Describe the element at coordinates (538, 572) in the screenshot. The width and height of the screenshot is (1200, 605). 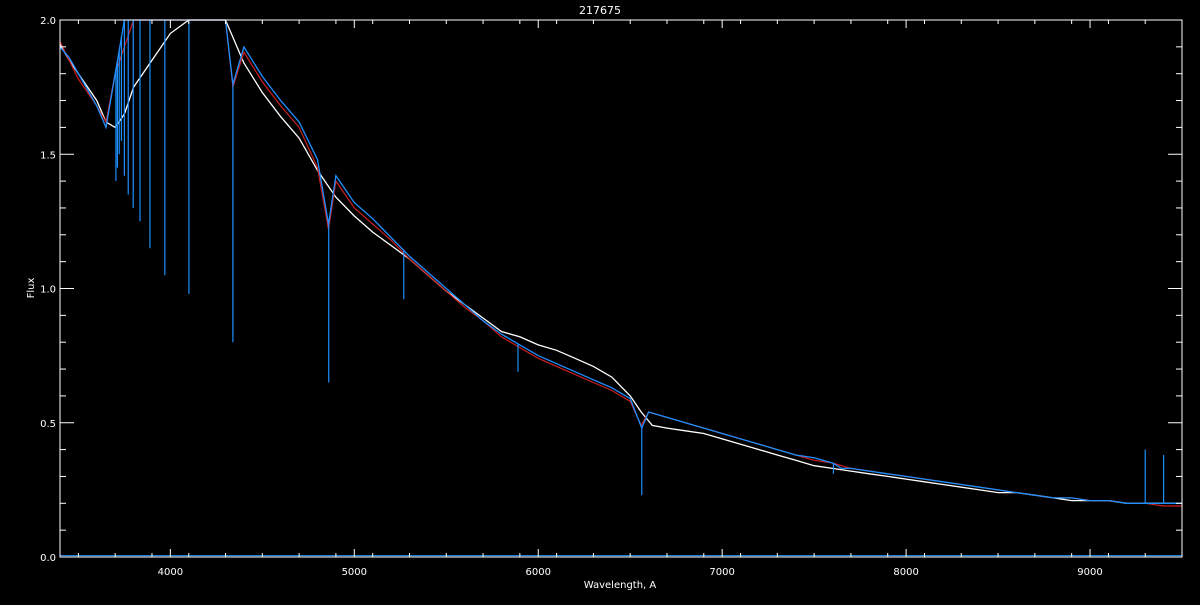
I see `x-tick-label: 6000` at that location.